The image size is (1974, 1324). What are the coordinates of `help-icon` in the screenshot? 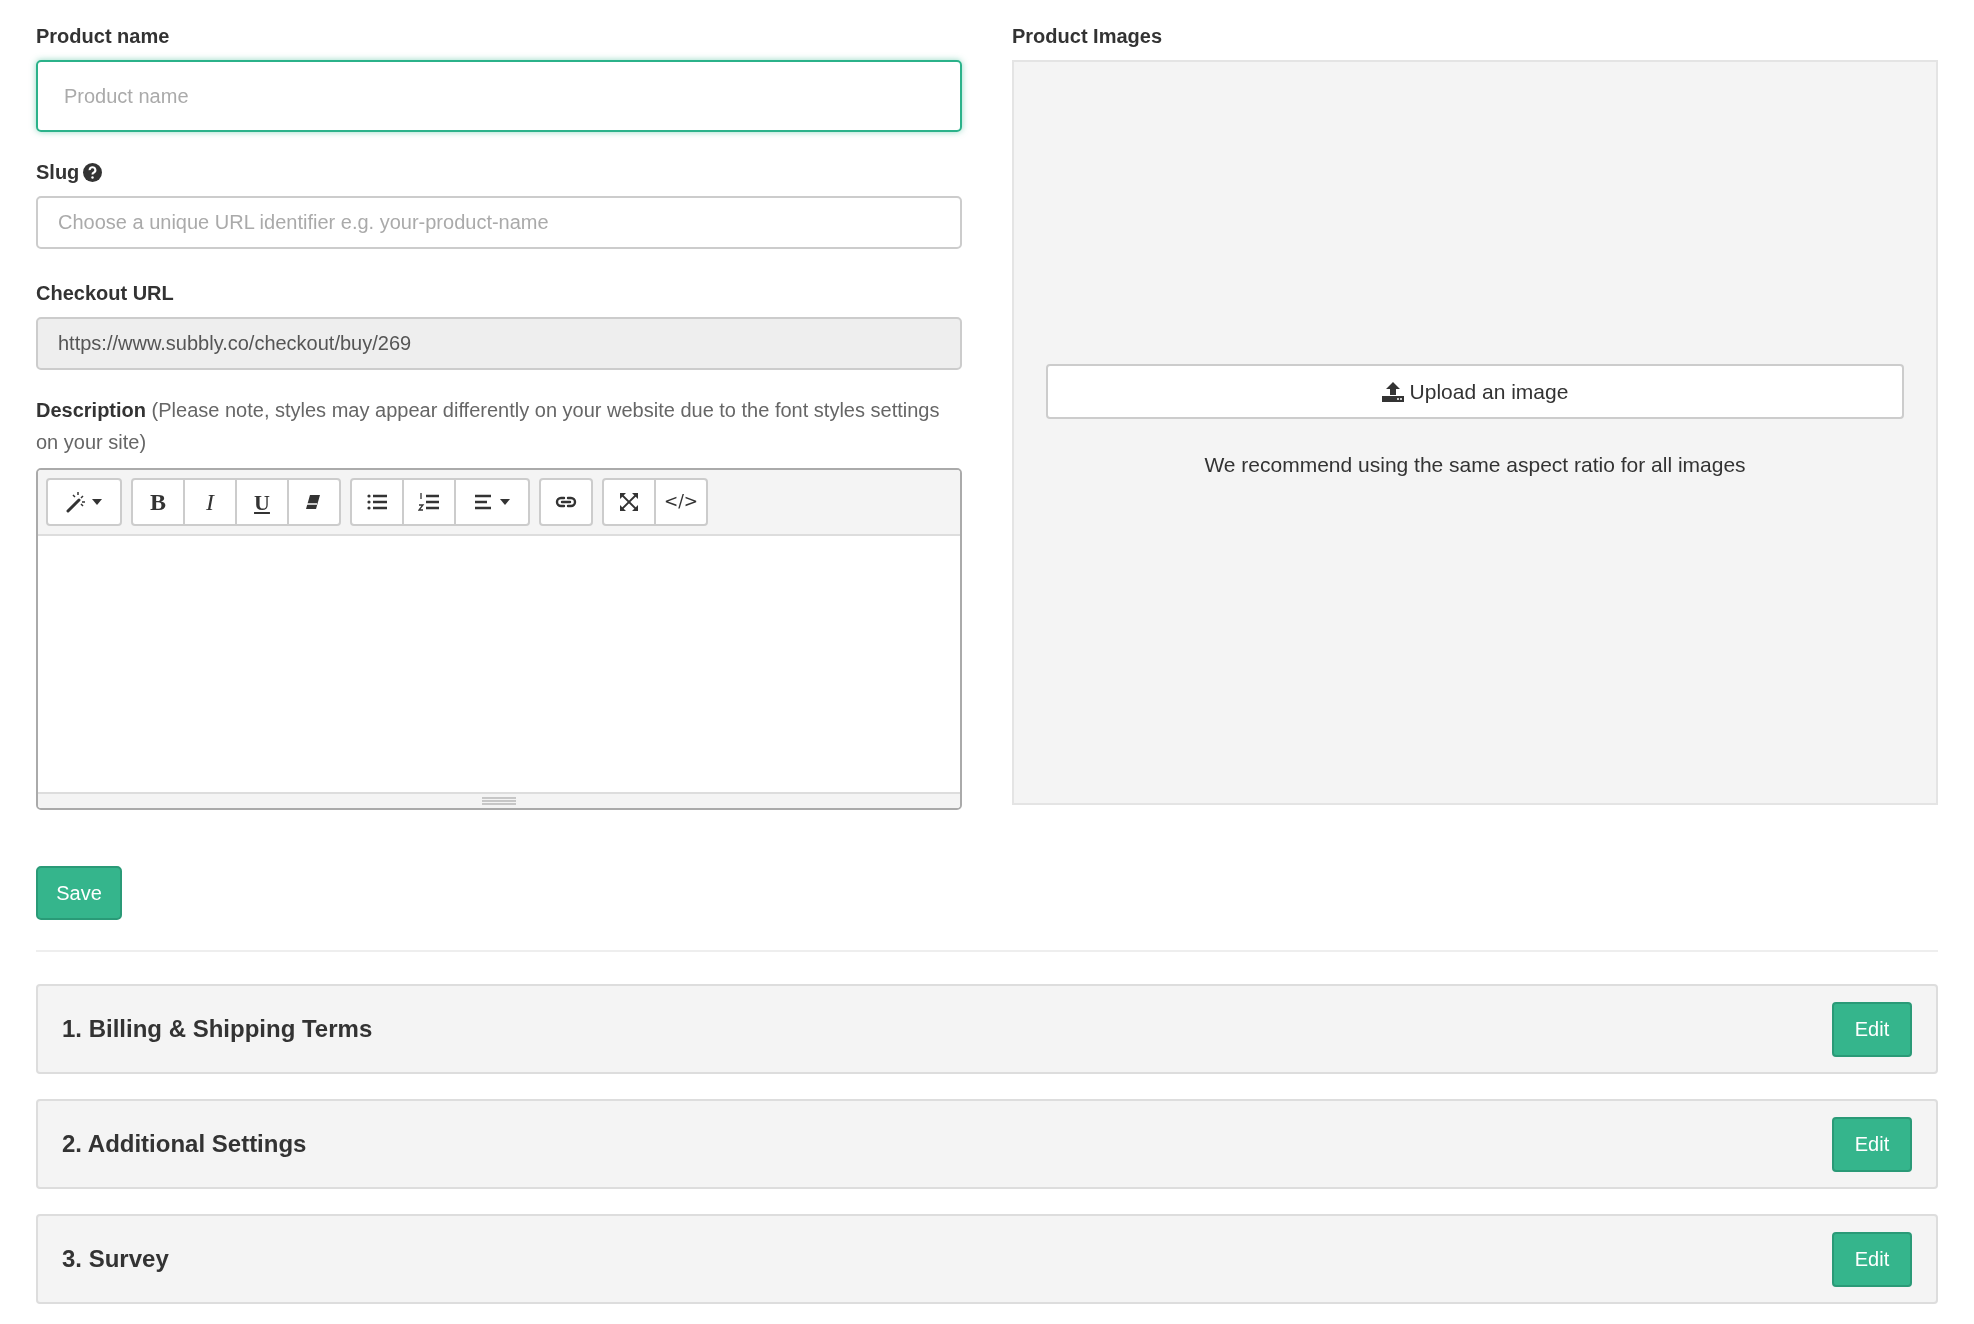 It's located at (93, 172).